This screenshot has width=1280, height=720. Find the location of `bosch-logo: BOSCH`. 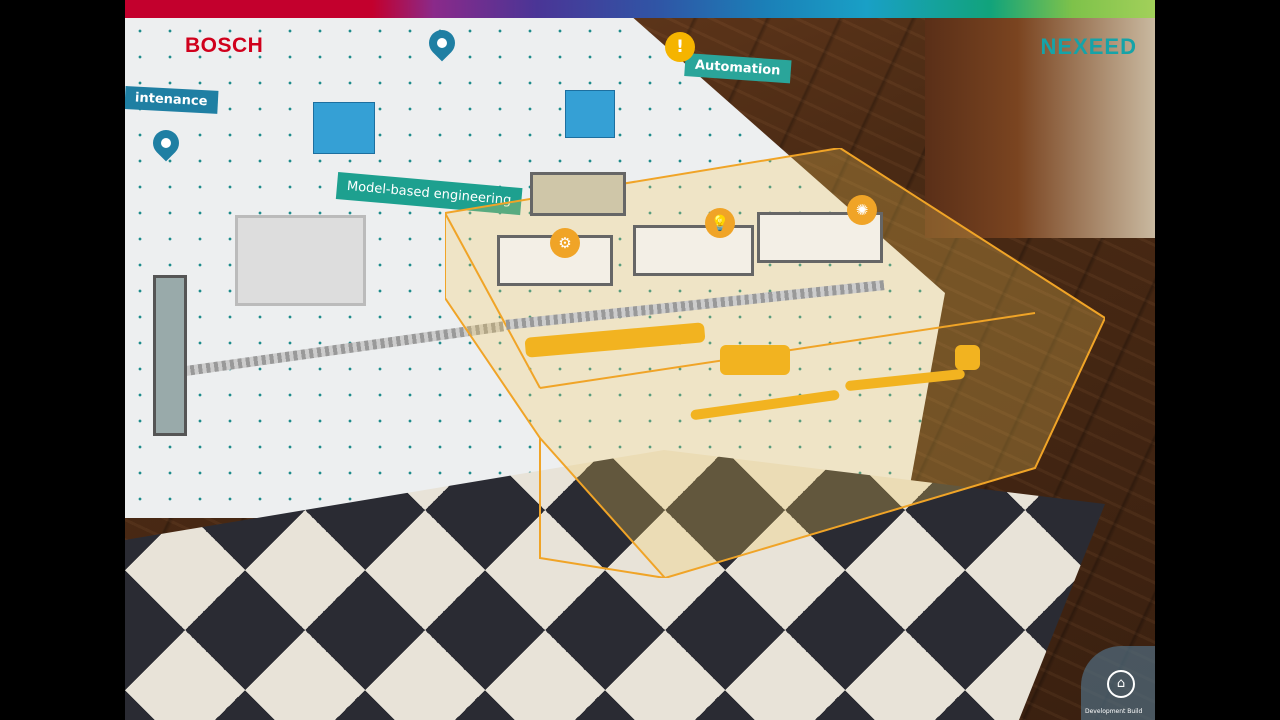

bosch-logo: BOSCH is located at coordinates (224, 45).